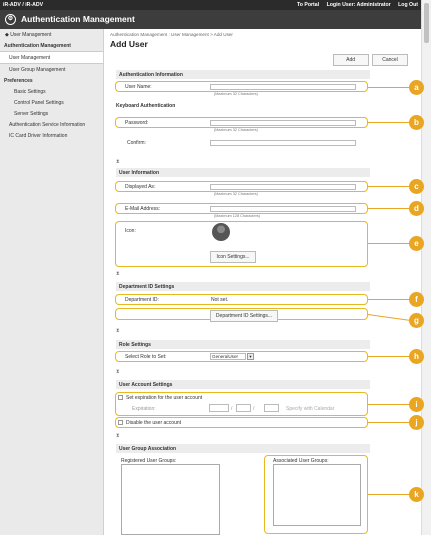 Image resolution: width=431 pixels, height=535 pixels. I want to click on callout-j: j, so click(416, 422).